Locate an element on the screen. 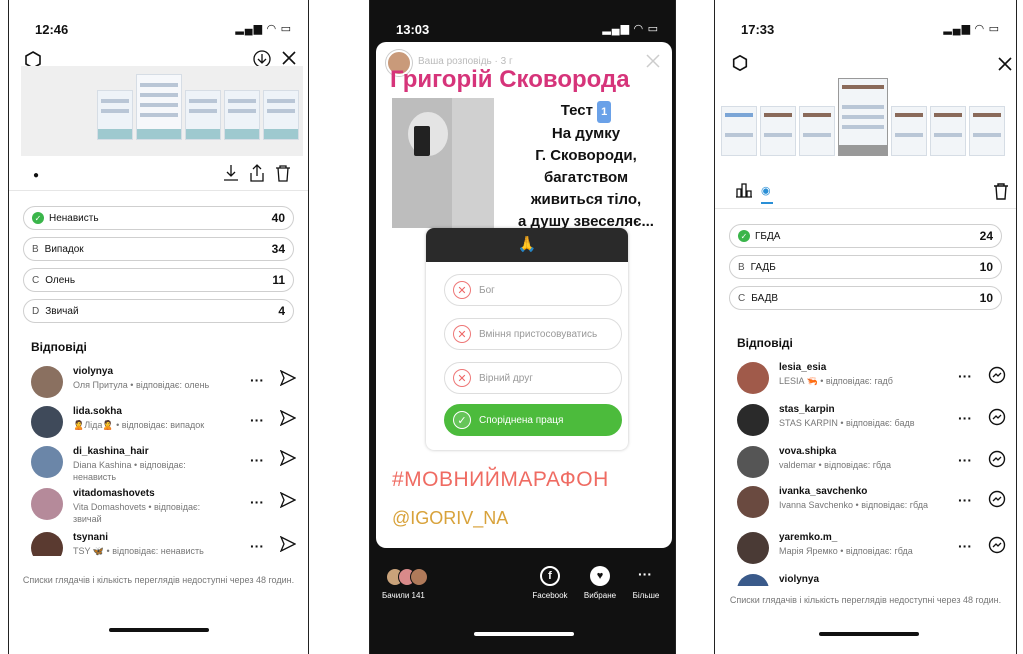 The height and width of the screenshot is (654, 1023). more-label: Більше is located at coordinates (646, 595).